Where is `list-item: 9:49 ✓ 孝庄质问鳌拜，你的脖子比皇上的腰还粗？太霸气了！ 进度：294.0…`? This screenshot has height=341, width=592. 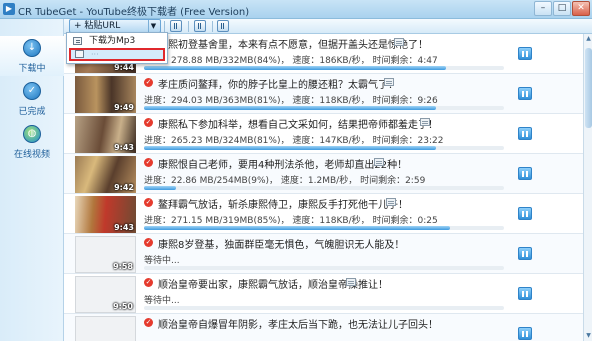
list-item: 9:49 ✓ 孝庄质问鳌拜，你的脖子比皇上的腰还粗？太霸气了！ 进度：294.0… is located at coordinates (323, 94).